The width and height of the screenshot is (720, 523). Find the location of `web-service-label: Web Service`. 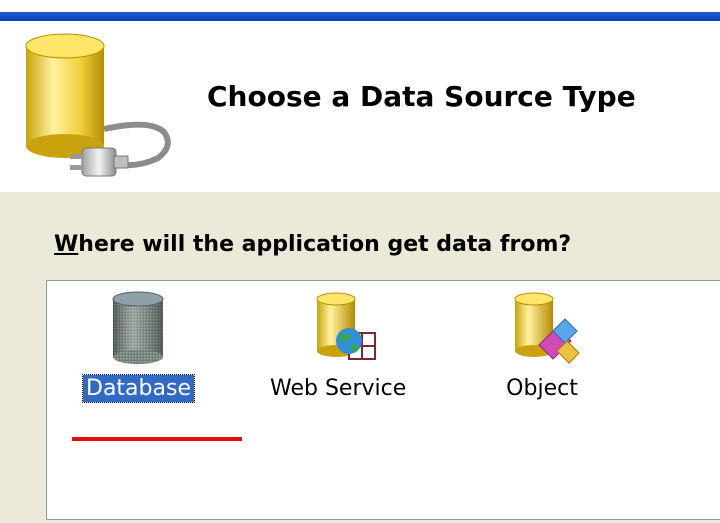

web-service-label: Web Service is located at coordinates (338, 388).